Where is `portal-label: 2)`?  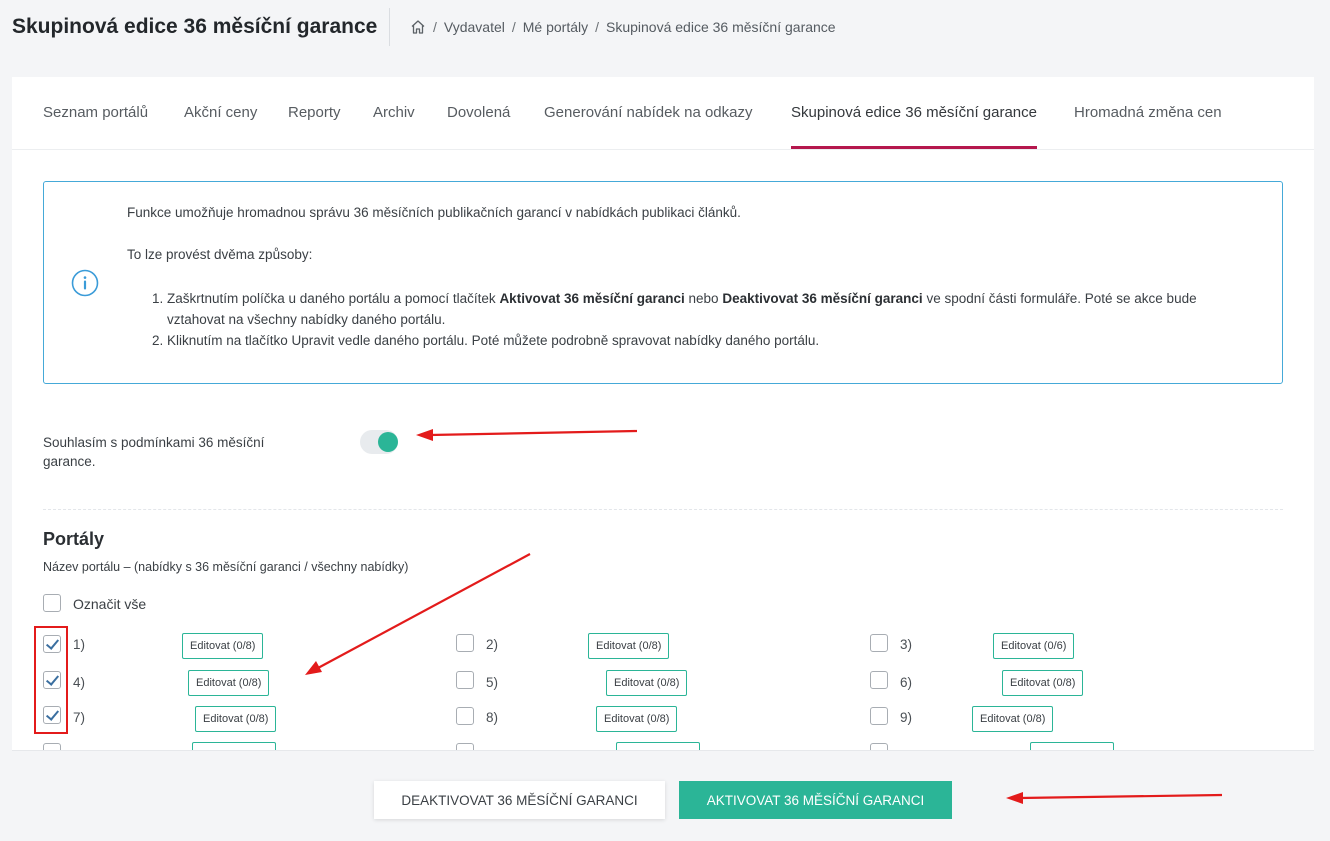 portal-label: 2) is located at coordinates (492, 644).